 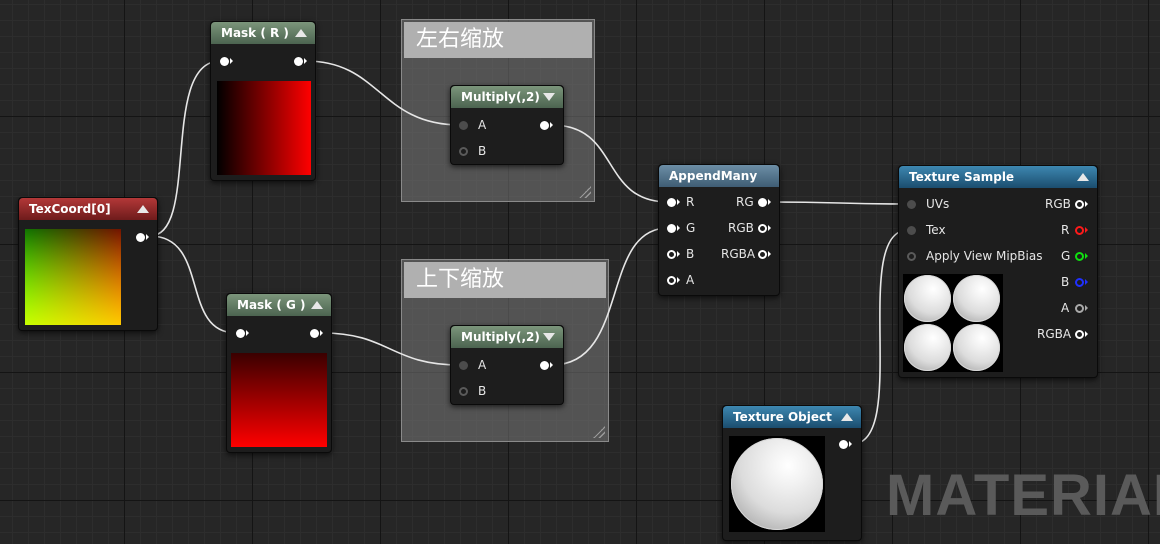 I want to click on preview-sphere, so click(x=777, y=484).